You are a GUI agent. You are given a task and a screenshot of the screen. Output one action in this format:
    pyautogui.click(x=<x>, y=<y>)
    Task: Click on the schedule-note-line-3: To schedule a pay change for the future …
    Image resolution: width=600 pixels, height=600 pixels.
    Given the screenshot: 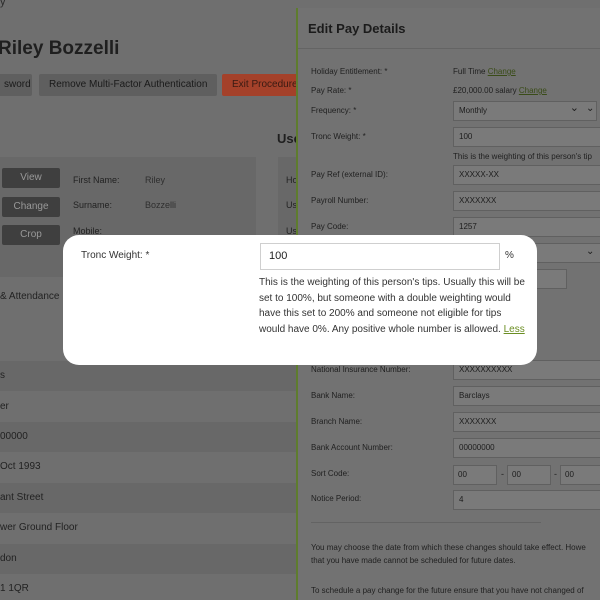 What is the action you would take?
    pyautogui.click(x=447, y=590)
    